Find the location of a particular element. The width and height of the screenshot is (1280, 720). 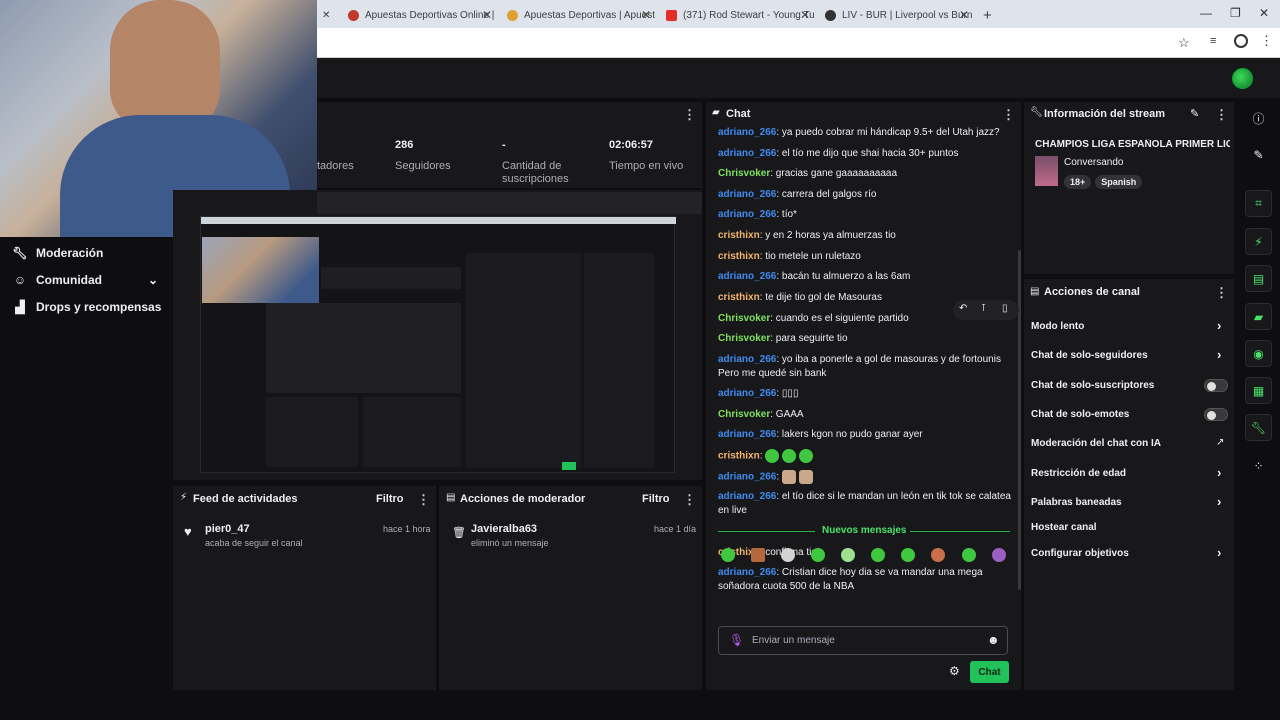

tag-badge: Spanish is located at coordinates (1119, 182).